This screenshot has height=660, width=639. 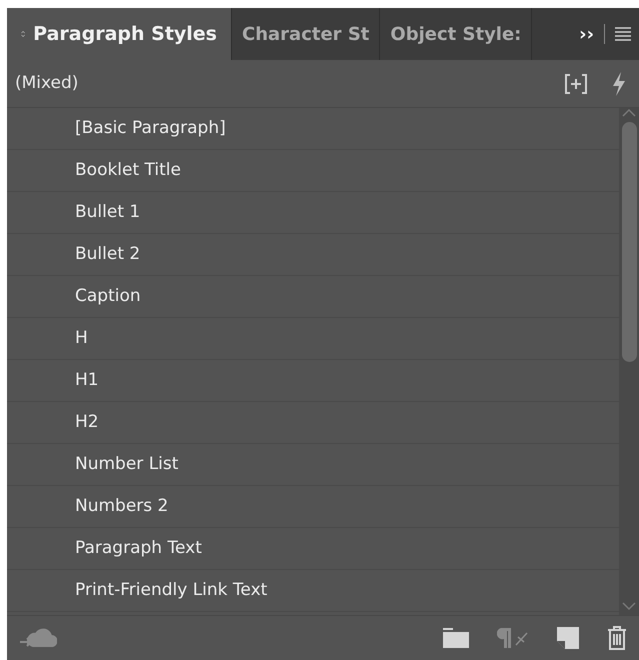 What do you see at coordinates (619, 84) in the screenshot?
I see `lightning-icon` at bounding box center [619, 84].